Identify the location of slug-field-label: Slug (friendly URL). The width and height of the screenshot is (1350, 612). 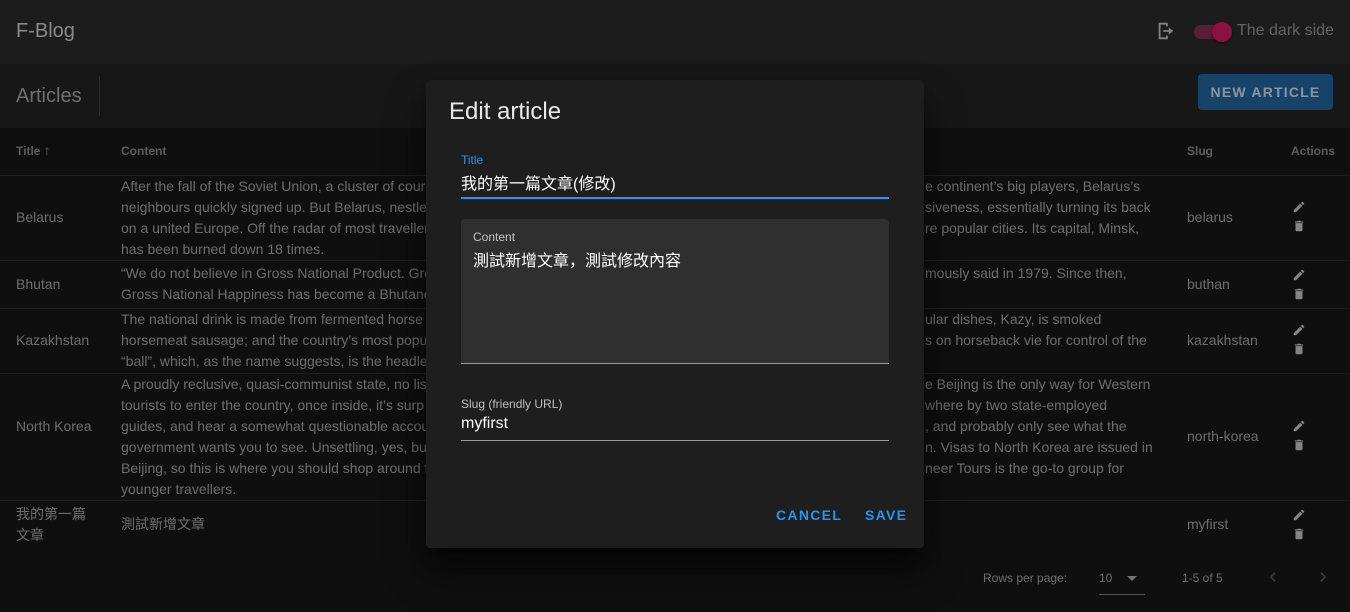
(512, 404).